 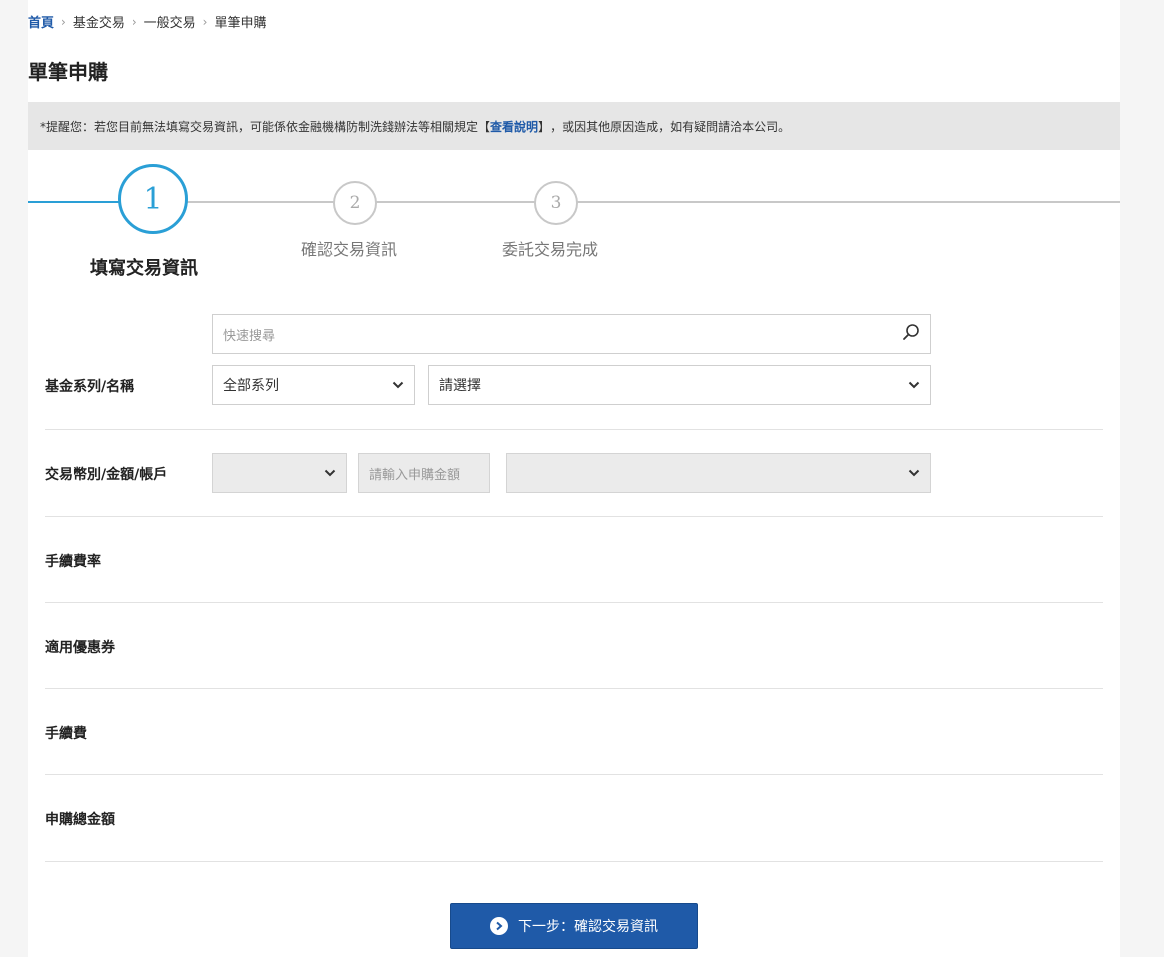 I want to click on notice-bracket-close: 】, so click(x=544, y=126).